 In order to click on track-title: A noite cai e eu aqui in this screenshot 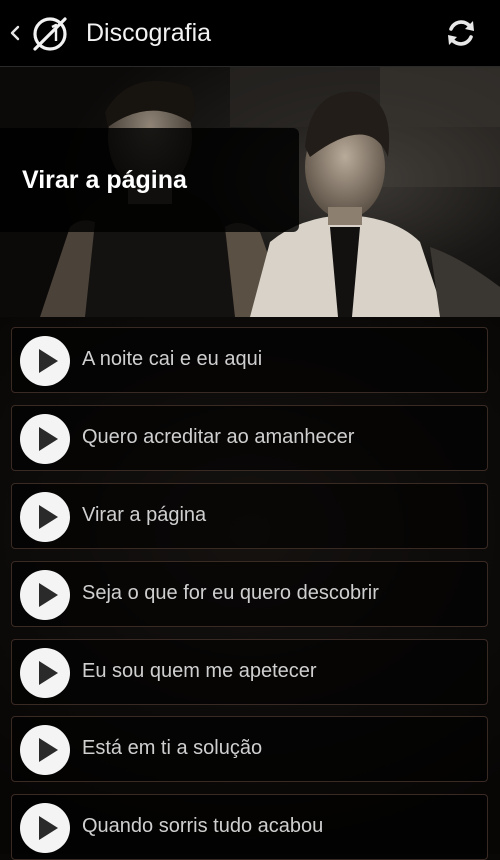, I will do `click(172, 359)`.